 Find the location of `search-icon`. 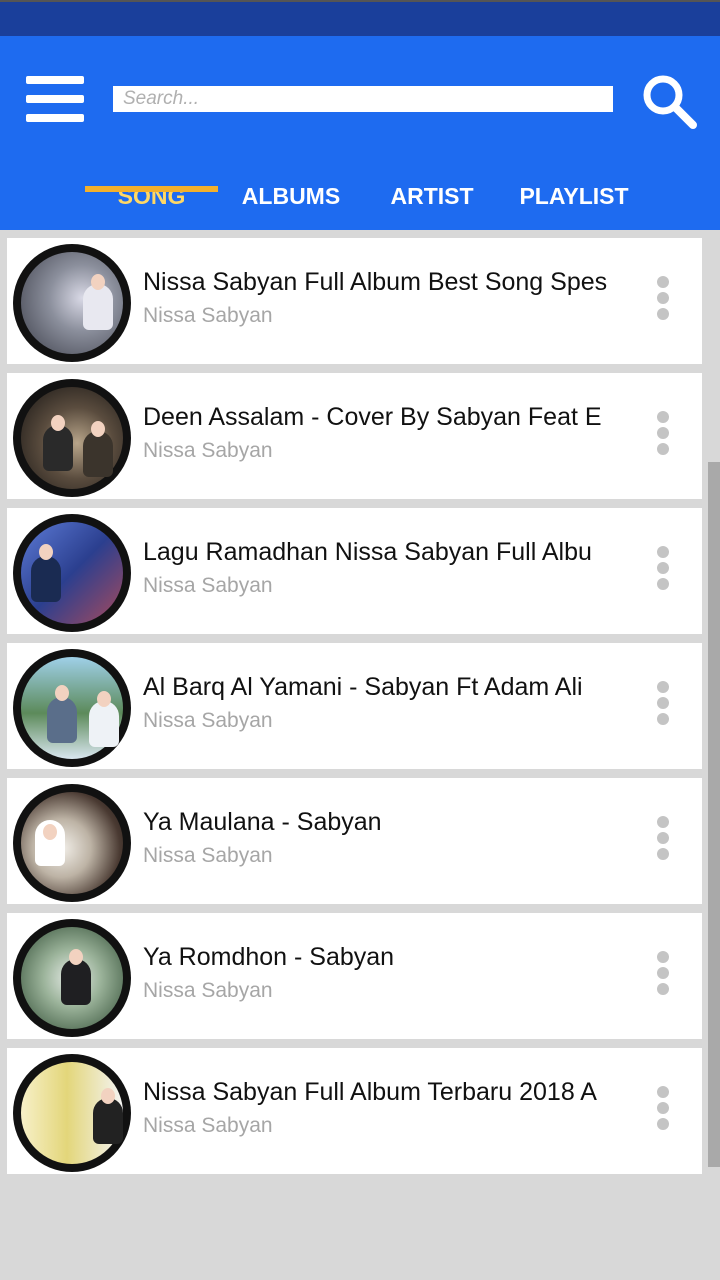

search-icon is located at coordinates (670, 102).